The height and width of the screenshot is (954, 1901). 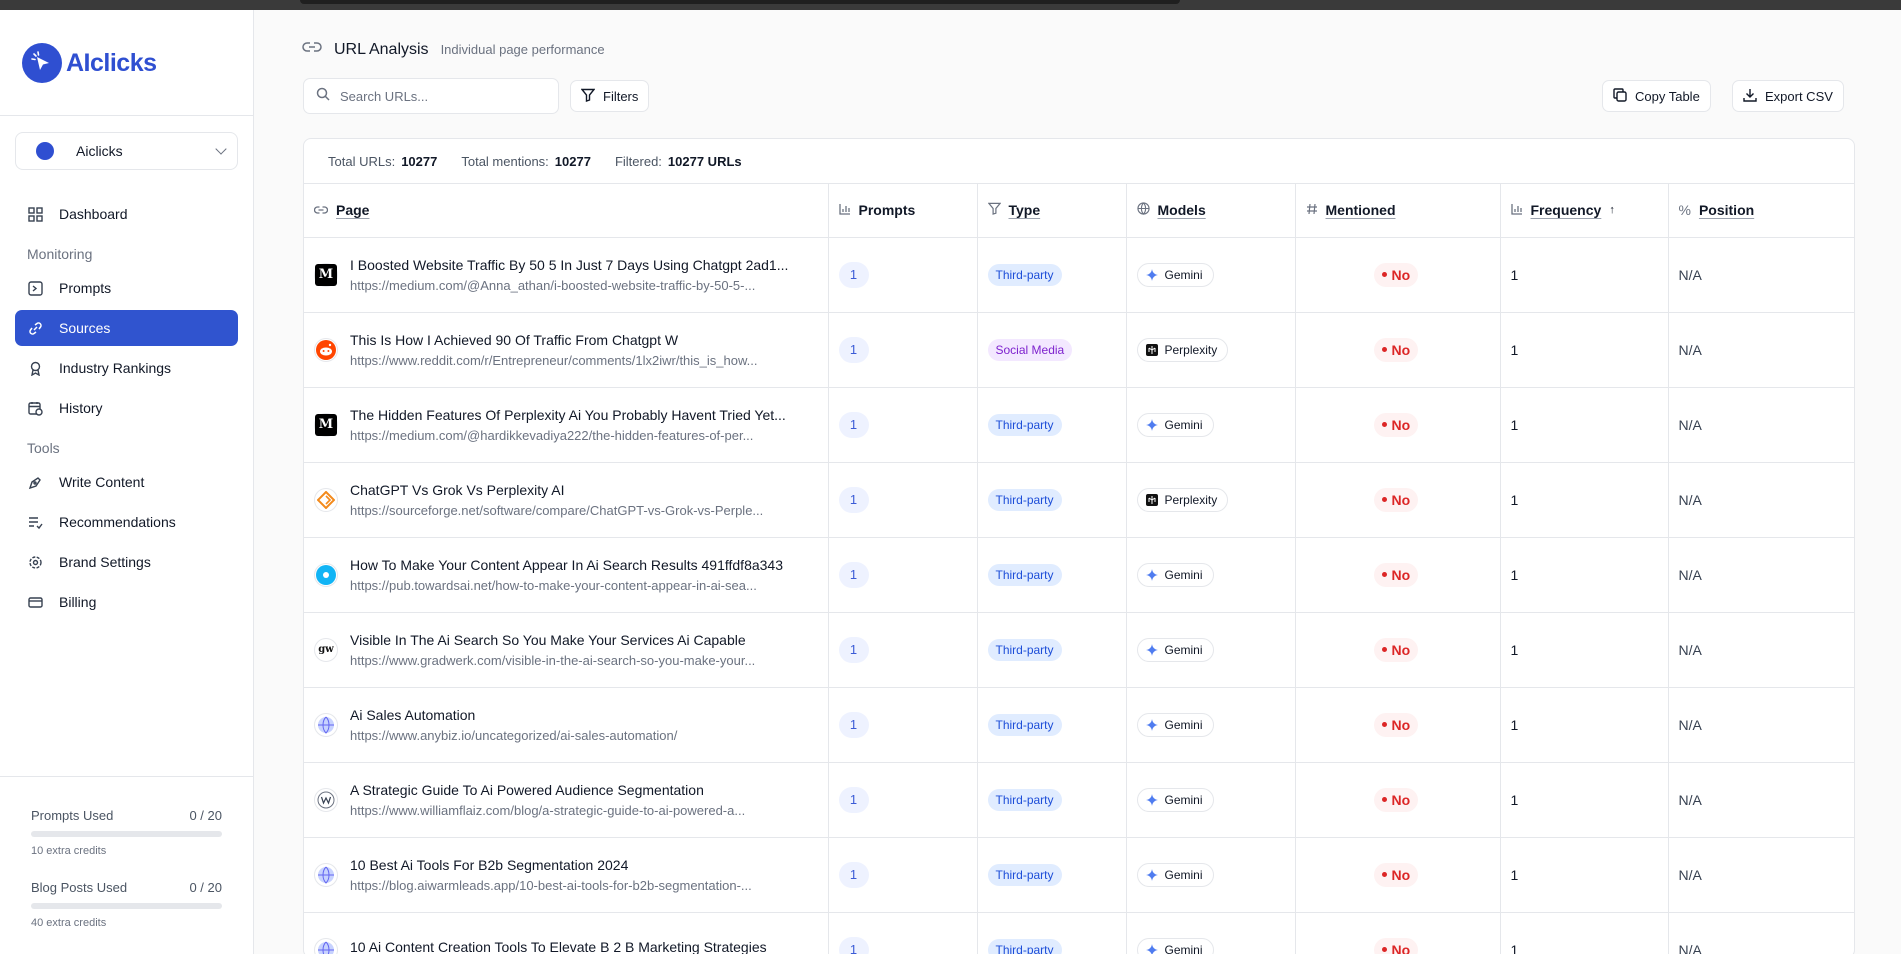 What do you see at coordinates (1181, 210) in the screenshot?
I see `column-label: Models` at bounding box center [1181, 210].